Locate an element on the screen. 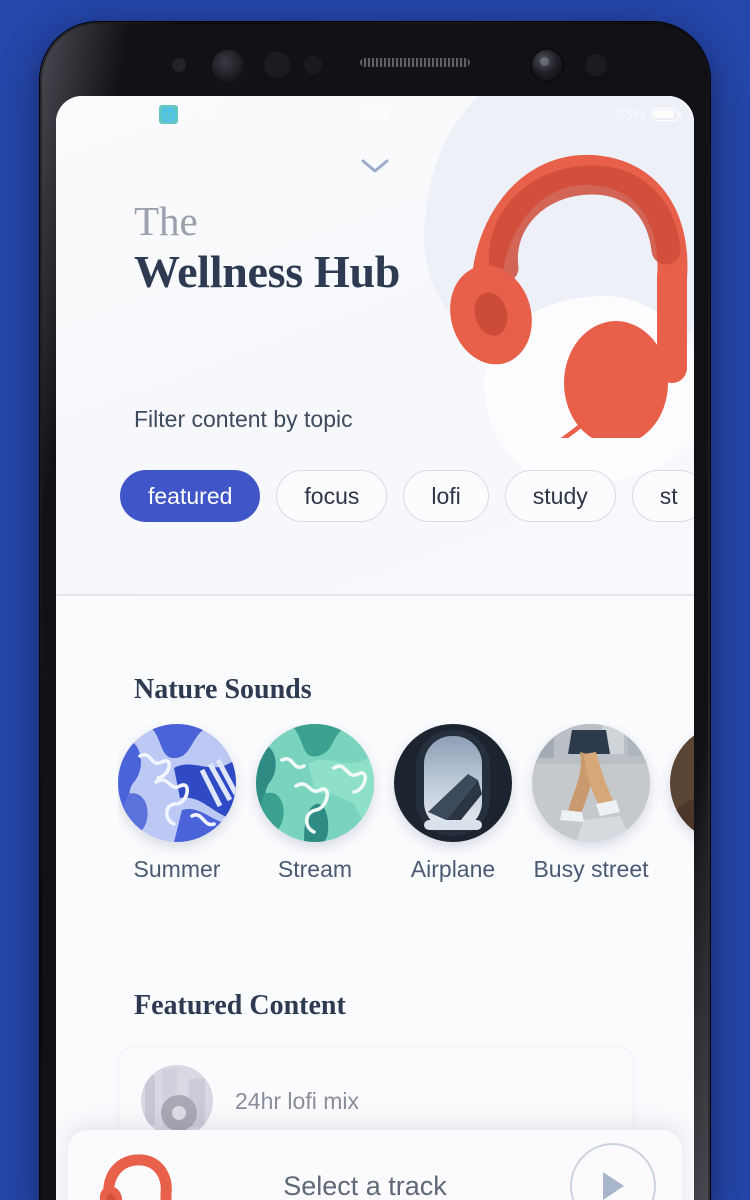  nature-sounds-list: Summer Stream Airplane Busy street is located at coordinates (406, 819).